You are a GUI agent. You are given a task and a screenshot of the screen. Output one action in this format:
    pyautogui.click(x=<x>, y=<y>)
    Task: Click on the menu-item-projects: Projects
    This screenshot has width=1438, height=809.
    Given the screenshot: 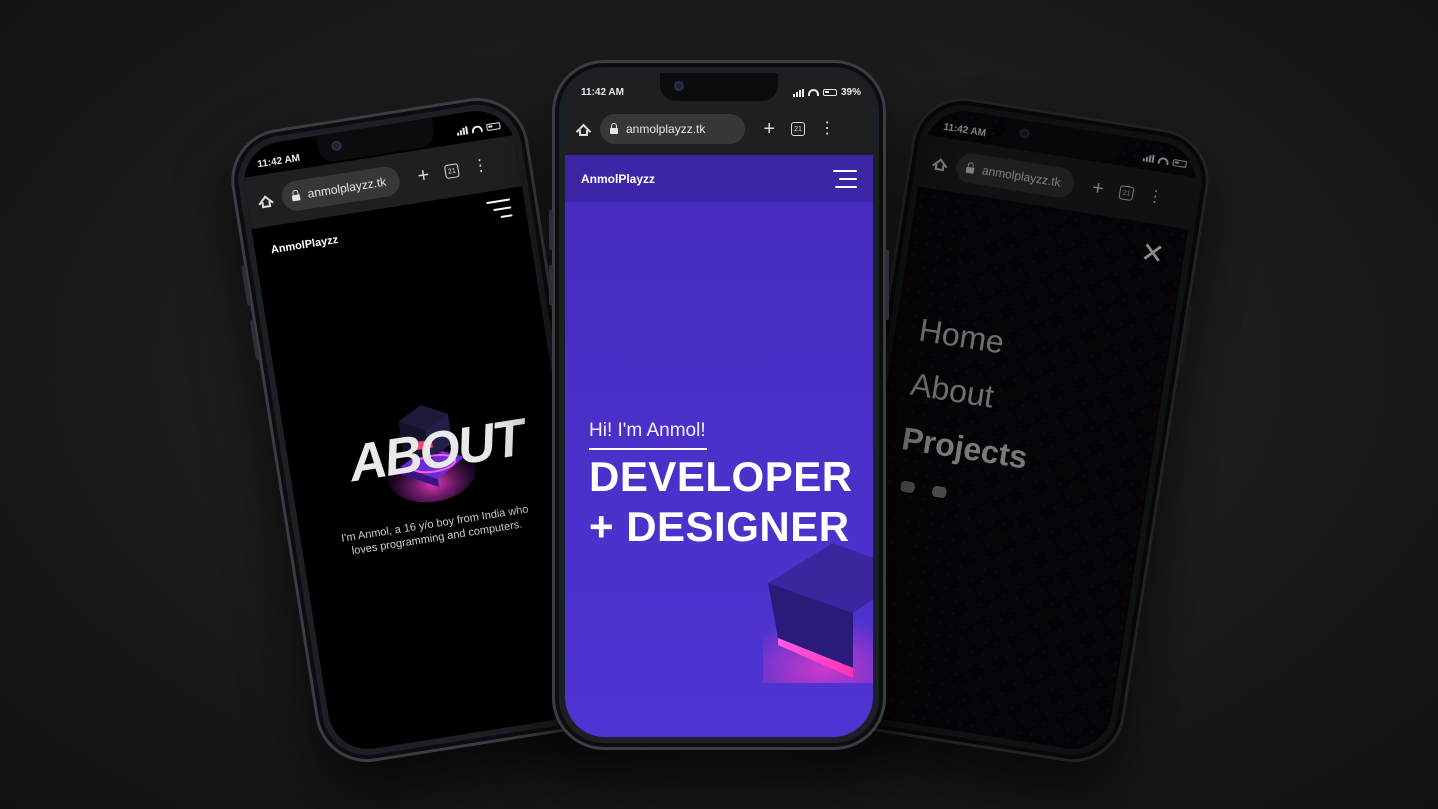 What is the action you would take?
    pyautogui.click(x=964, y=448)
    